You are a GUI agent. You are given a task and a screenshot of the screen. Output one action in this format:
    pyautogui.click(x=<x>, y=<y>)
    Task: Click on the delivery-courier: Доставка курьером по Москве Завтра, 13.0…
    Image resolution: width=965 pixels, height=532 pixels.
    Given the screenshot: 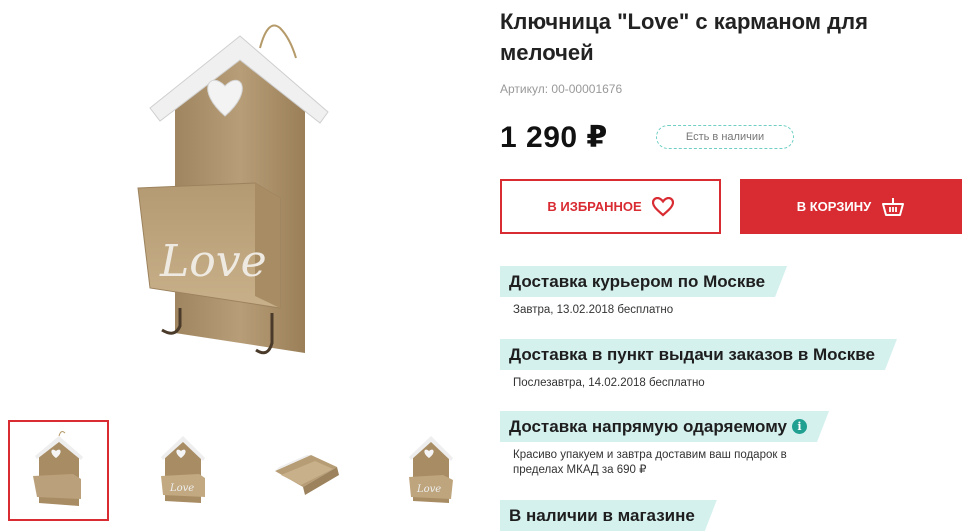 What is the action you would take?
    pyautogui.click(x=643, y=292)
    